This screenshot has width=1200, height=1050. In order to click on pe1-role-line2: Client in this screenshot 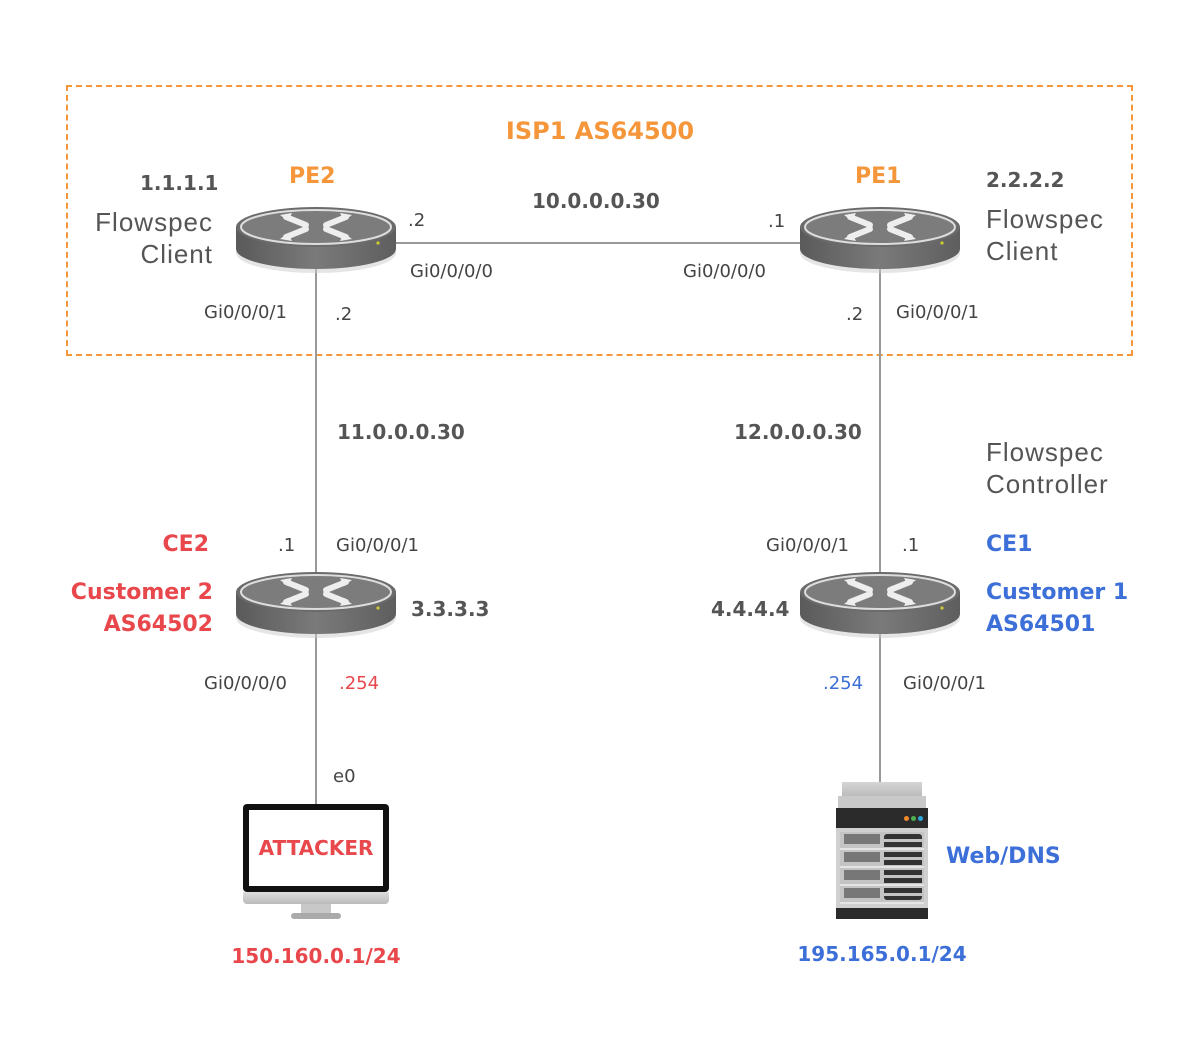, I will do `click(1022, 251)`.